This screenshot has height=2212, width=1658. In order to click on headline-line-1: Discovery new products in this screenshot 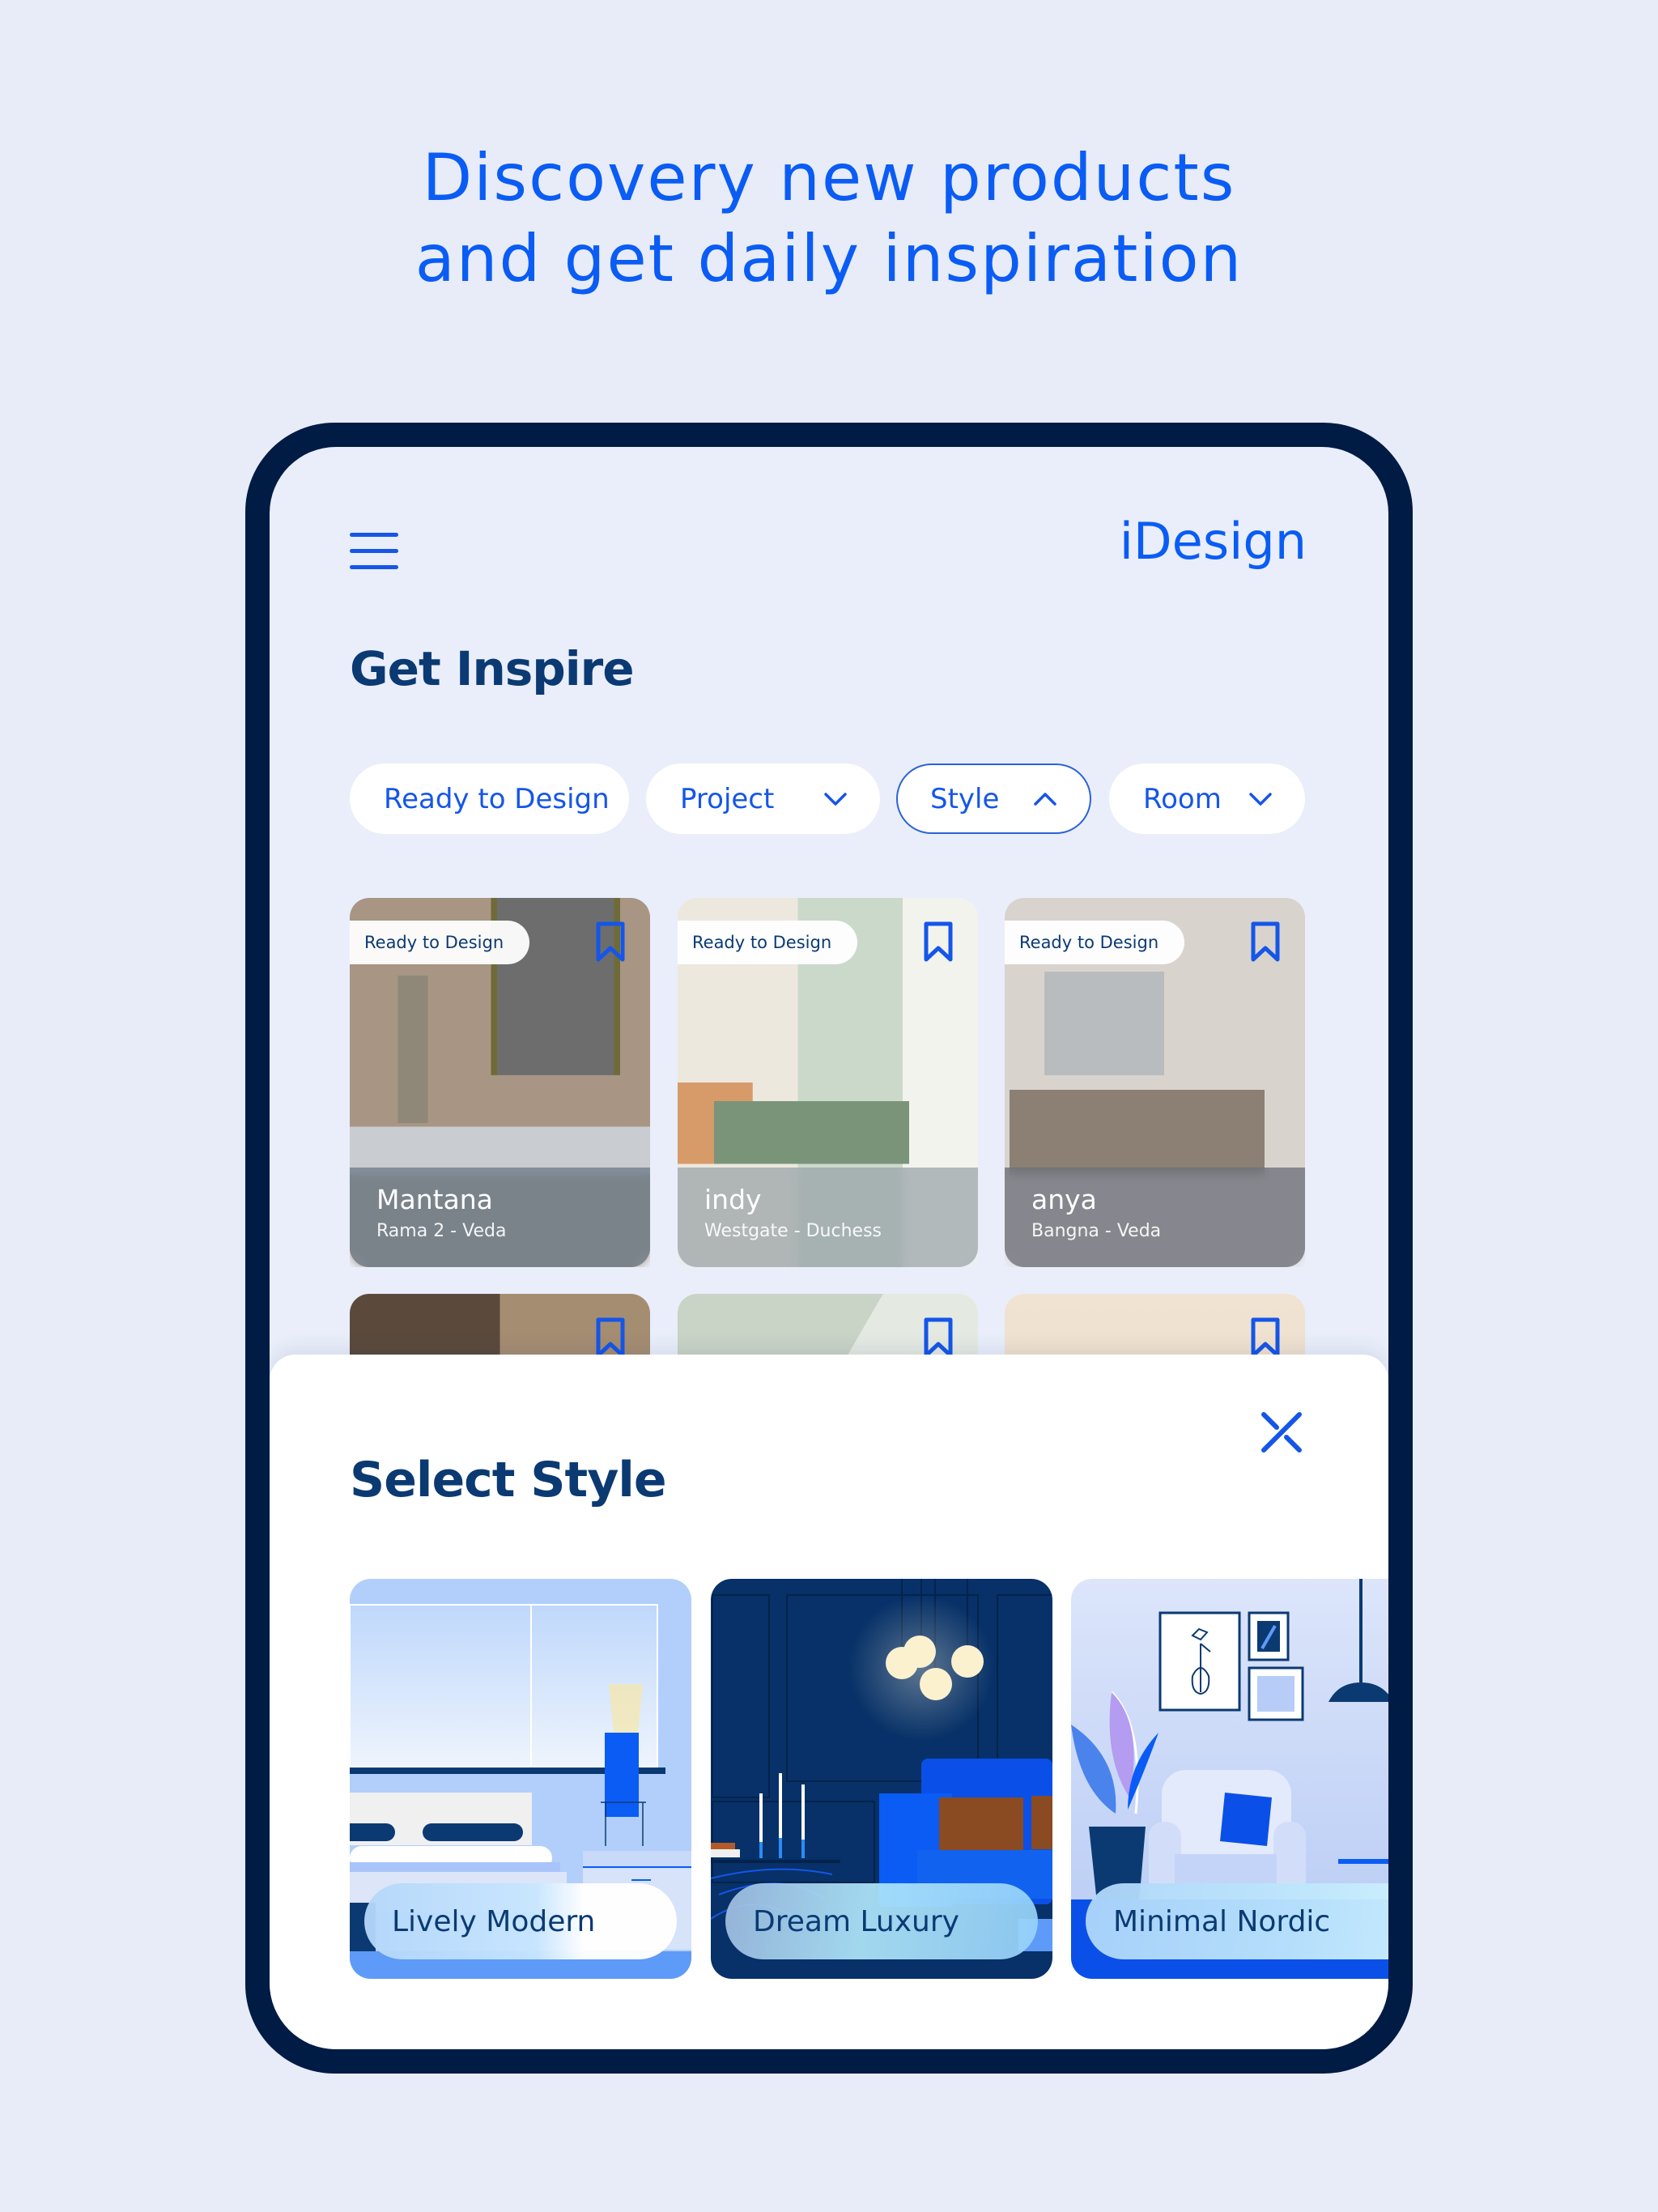, I will do `click(829, 178)`.